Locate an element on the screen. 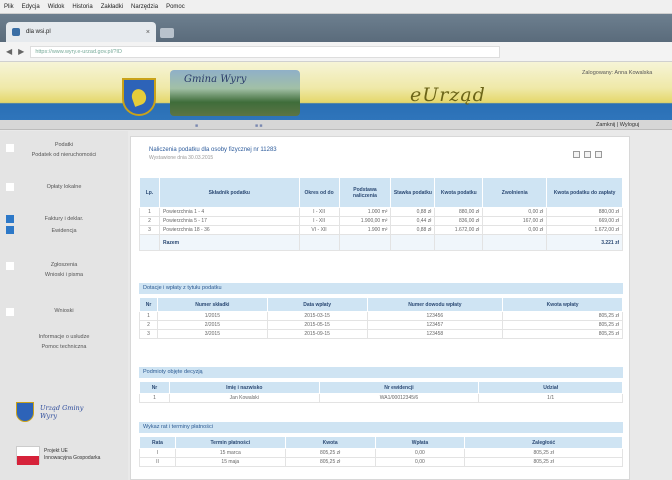 This screenshot has height=480, width=672. col-header: Wpłata is located at coordinates (420, 442).